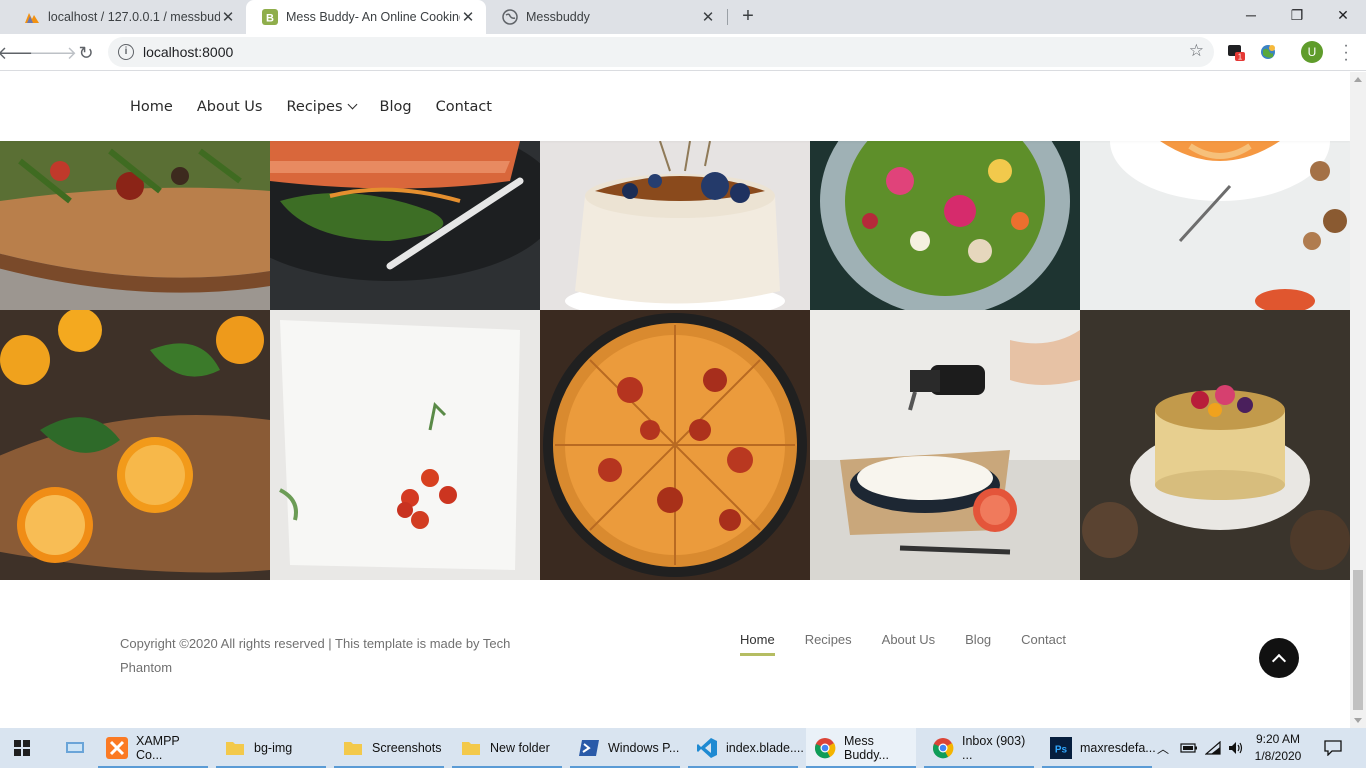  I want to click on footer-link-blog: Blog, so click(978, 644).